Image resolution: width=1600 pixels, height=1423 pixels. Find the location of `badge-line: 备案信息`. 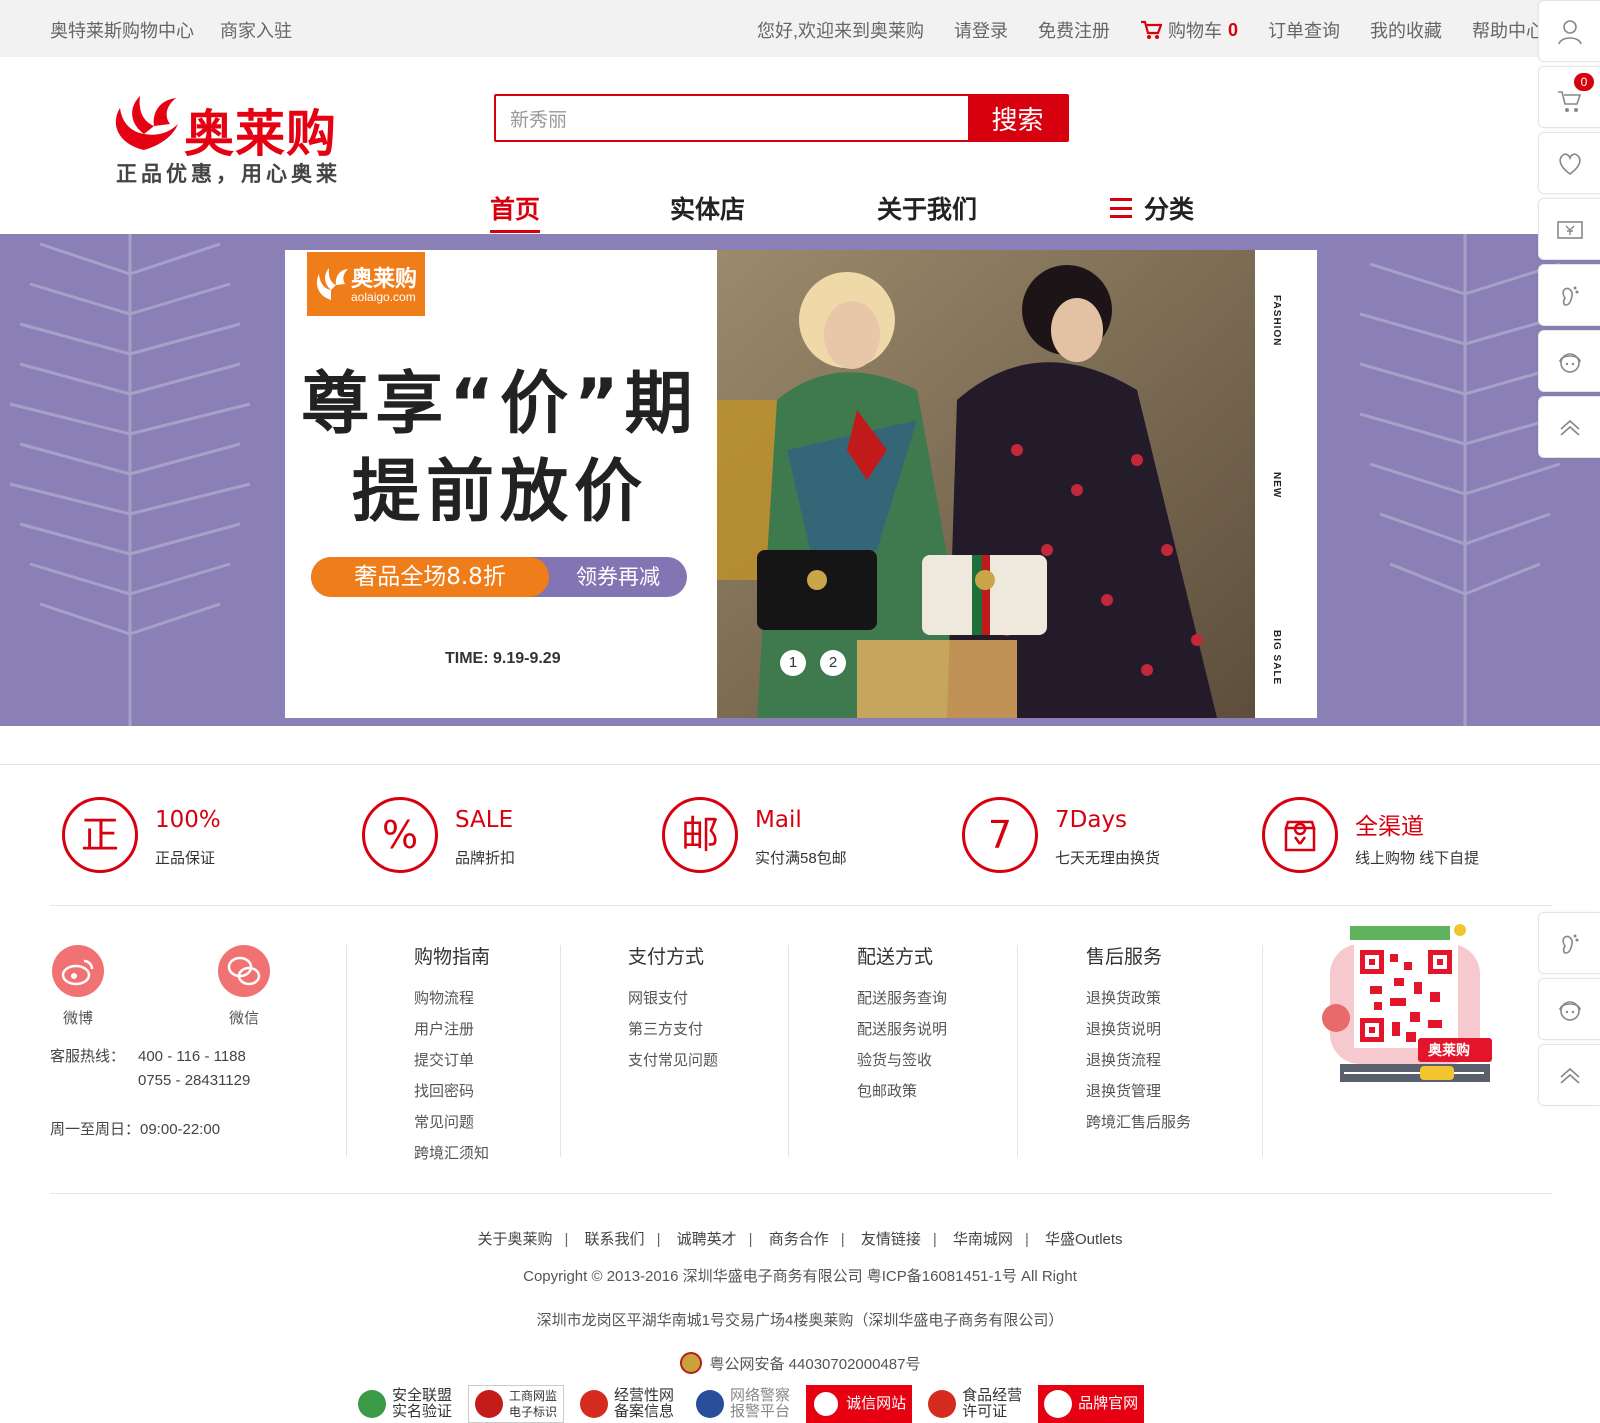

badge-line: 备案信息 is located at coordinates (644, 1411).